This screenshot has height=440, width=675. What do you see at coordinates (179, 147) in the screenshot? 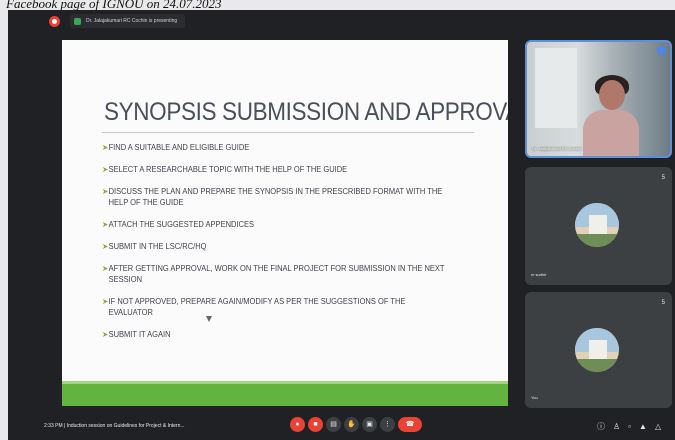
I see `slide-bullet-text: FIND A SUITABLE AND ELIGIBLE GUIDE` at bounding box center [179, 147].